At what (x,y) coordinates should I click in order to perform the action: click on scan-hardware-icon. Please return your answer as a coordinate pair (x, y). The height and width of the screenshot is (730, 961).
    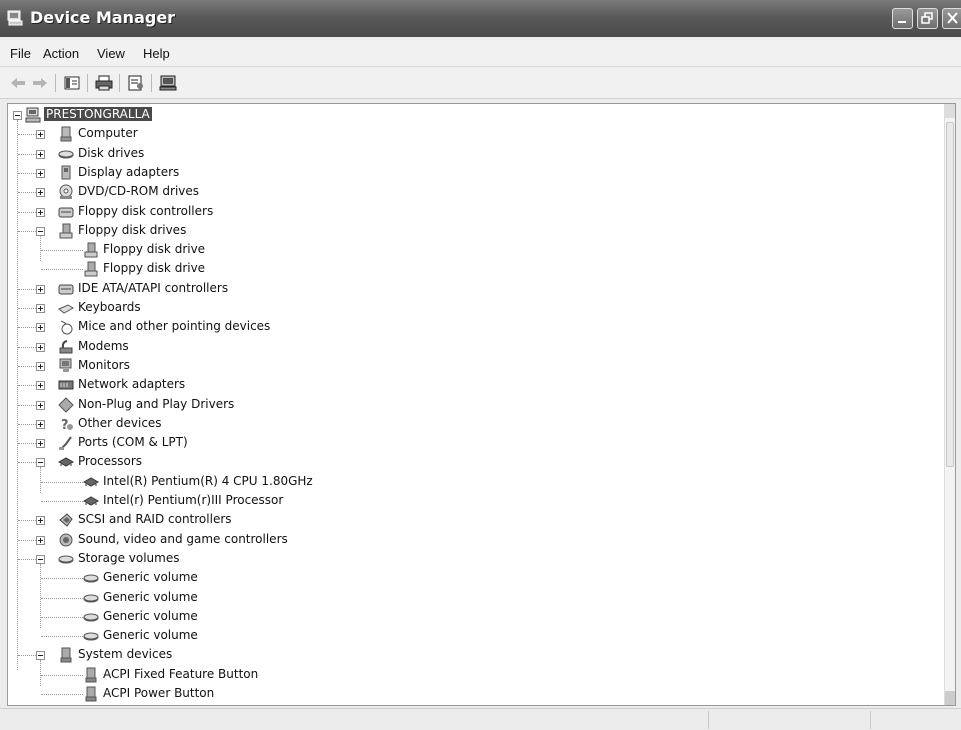
    Looking at the image, I should click on (168, 83).